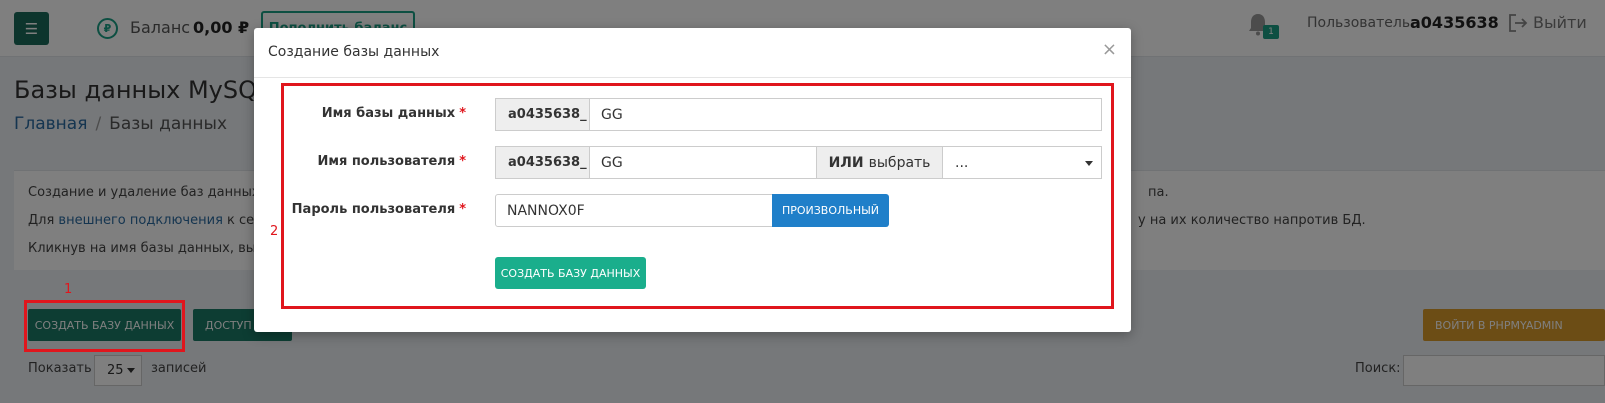 This screenshot has height=403, width=1605. What do you see at coordinates (274, 231) in the screenshot?
I see `annotation-number-2: 2` at bounding box center [274, 231].